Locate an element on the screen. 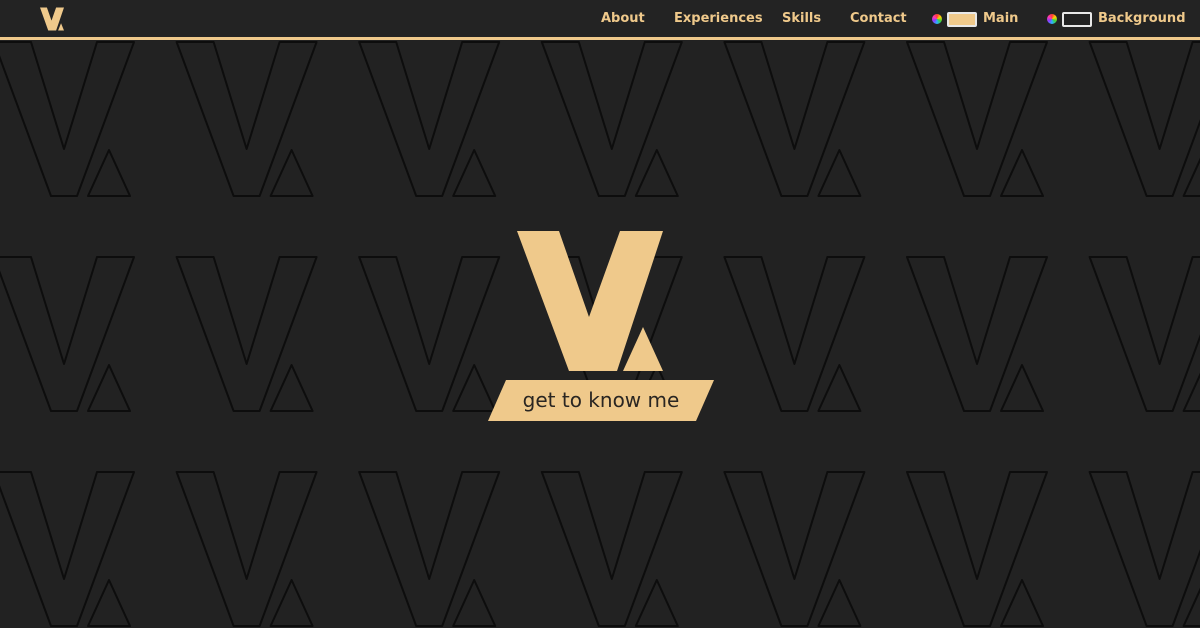 This screenshot has height=628, width=1200. background-color-picker: Background is located at coordinates (1116, 19).